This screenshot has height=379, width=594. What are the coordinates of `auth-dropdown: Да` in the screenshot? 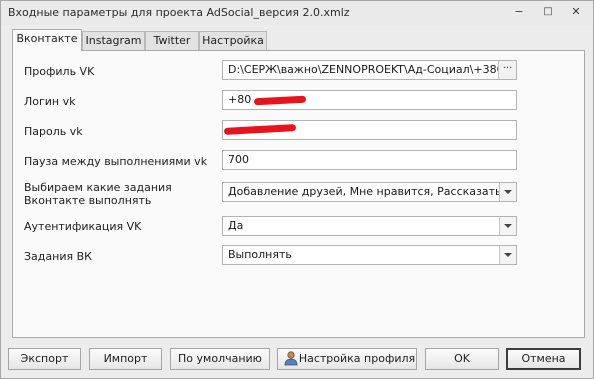 It's located at (369, 226).